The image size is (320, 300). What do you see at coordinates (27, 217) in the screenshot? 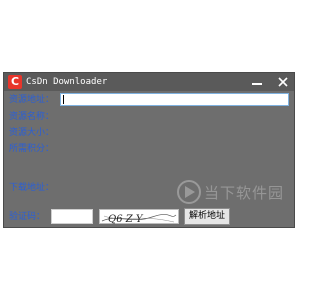
I see `captcha-label: 验证码：` at bounding box center [27, 217].